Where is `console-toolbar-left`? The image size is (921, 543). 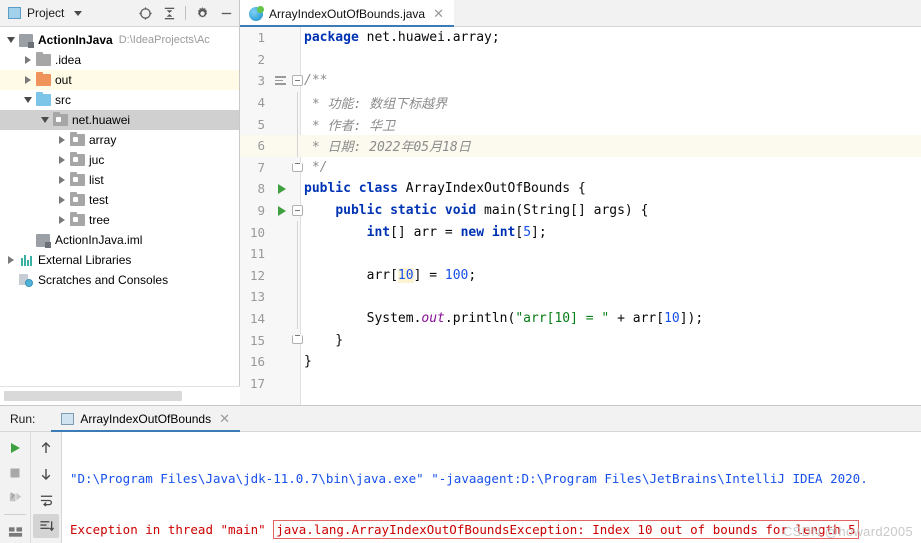 console-toolbar-left is located at coordinates (15, 487).